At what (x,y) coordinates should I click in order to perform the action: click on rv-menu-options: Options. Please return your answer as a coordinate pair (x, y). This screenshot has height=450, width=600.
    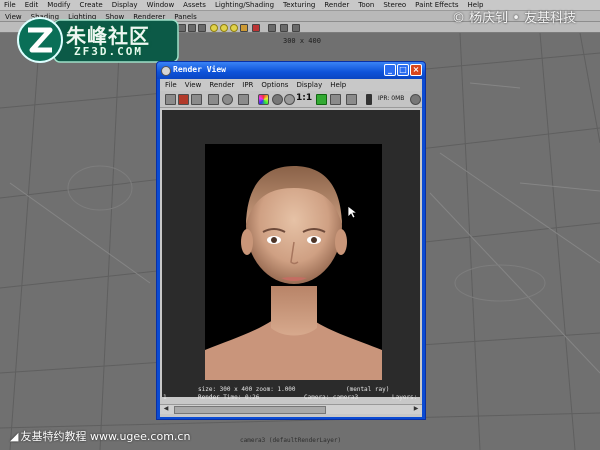
    Looking at the image, I should click on (274, 85).